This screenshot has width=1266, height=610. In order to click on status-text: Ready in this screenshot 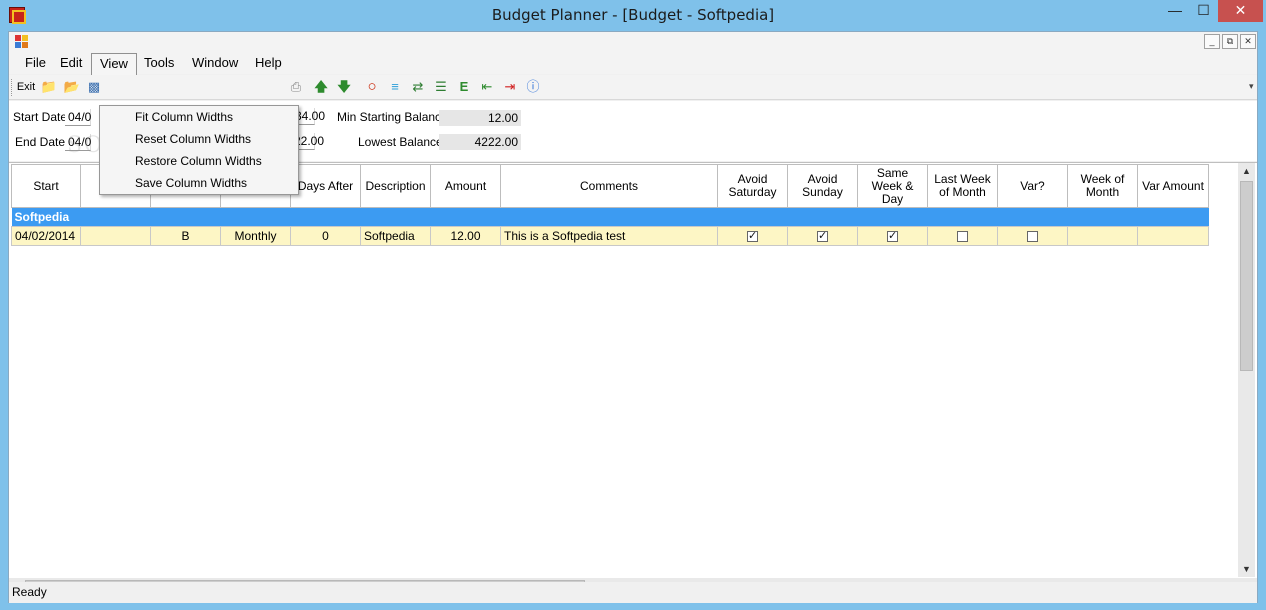, I will do `click(29, 592)`.